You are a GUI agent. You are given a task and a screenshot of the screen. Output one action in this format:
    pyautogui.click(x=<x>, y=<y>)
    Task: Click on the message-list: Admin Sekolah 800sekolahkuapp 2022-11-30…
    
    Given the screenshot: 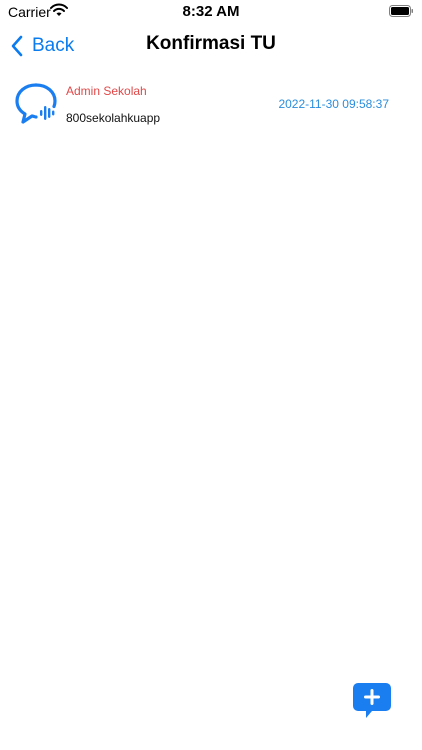 What is the action you would take?
    pyautogui.click(x=211, y=105)
    